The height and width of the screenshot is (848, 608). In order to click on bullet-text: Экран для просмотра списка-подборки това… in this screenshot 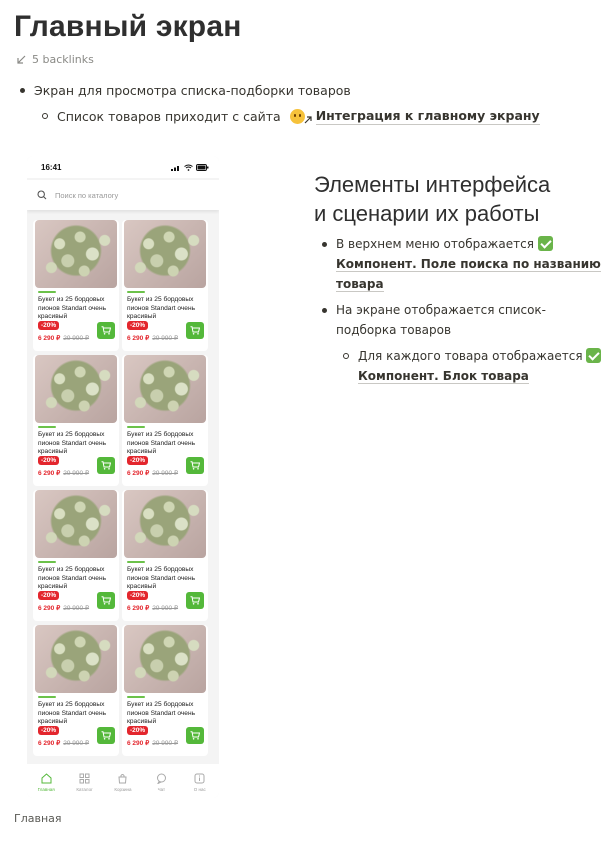, I will do `click(192, 90)`.